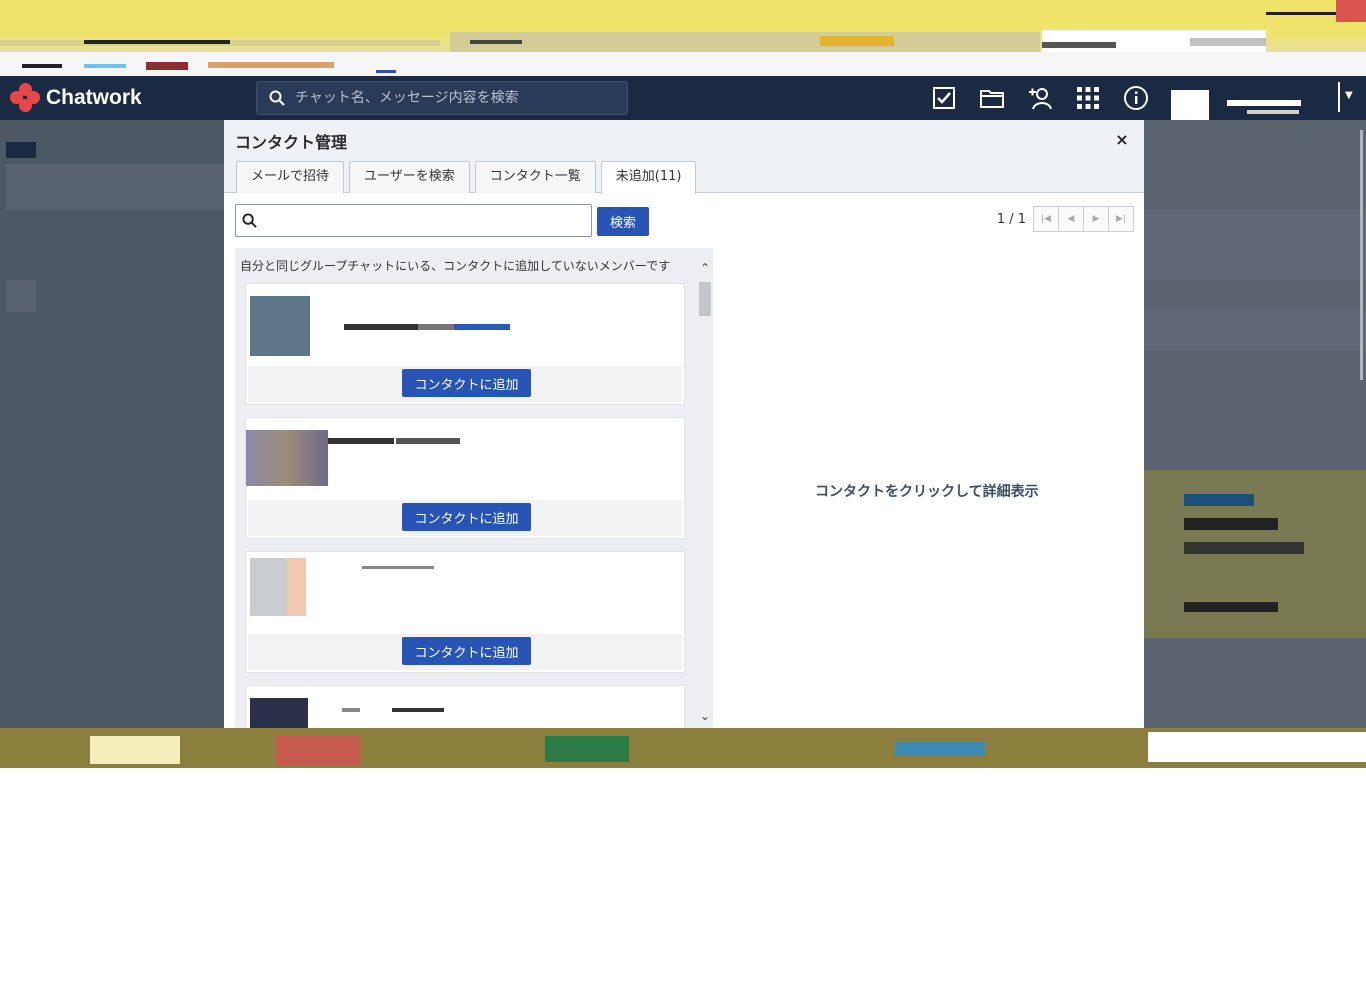  What do you see at coordinates (927, 492) in the screenshot?
I see `detail-placeholder: コンタクトをクリックして詳細表示` at bounding box center [927, 492].